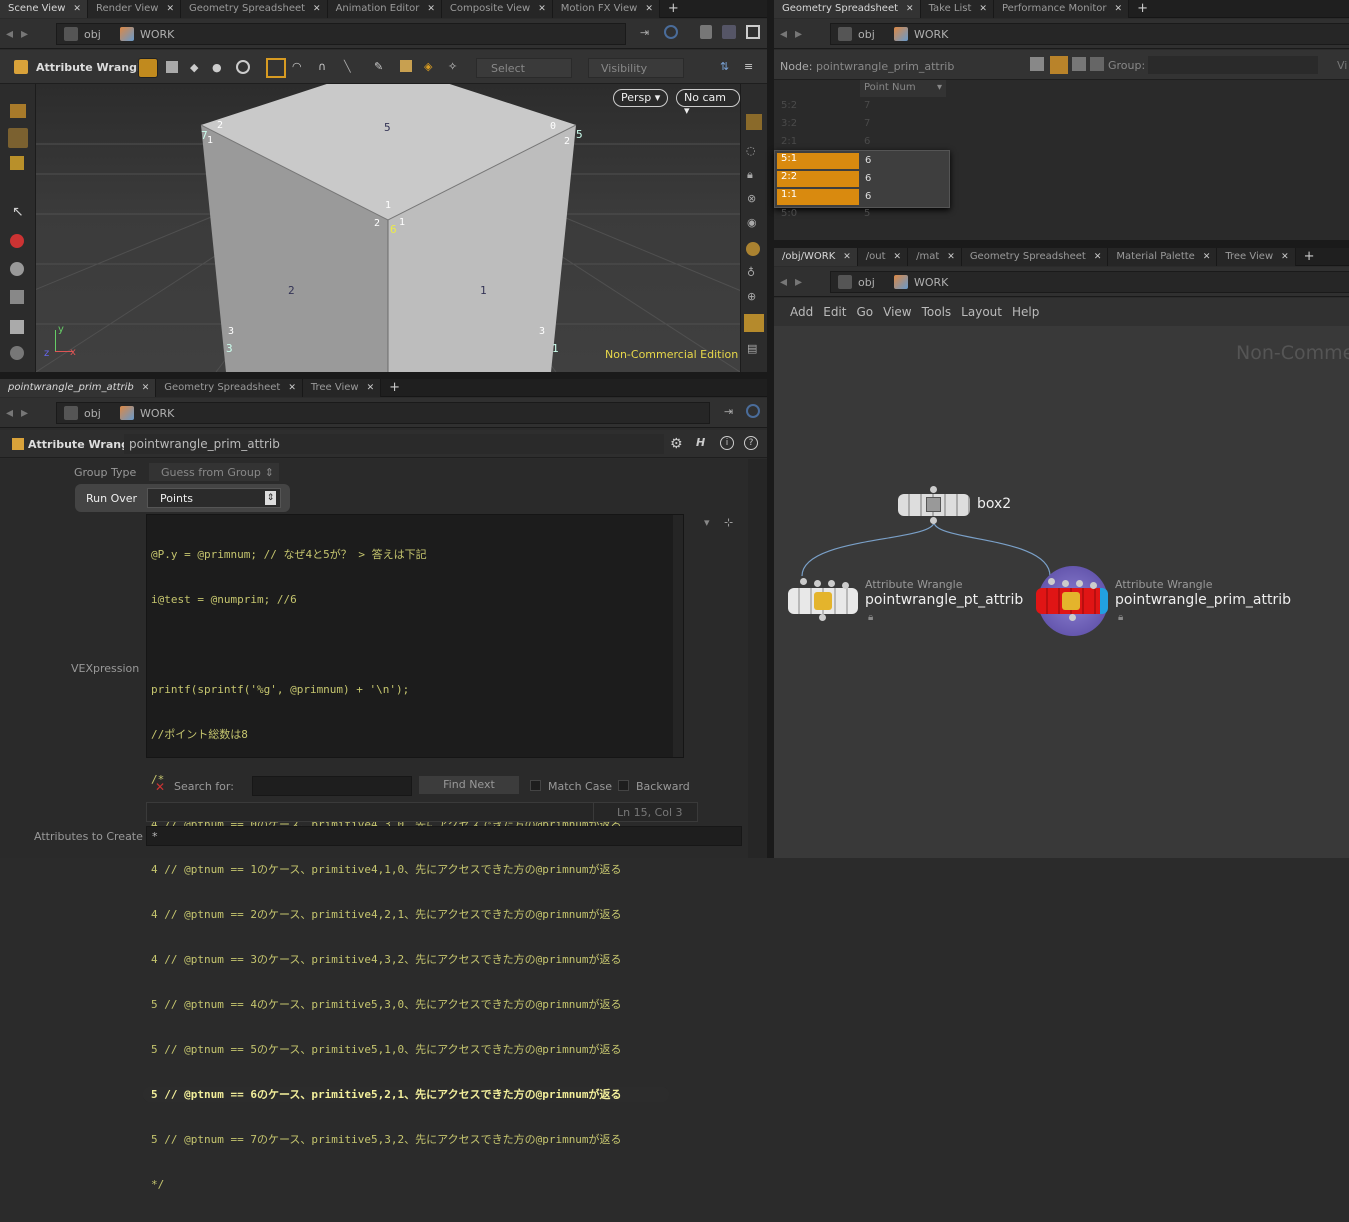  I want to click on tab-scene-view: Scene View ✕, so click(44, 9).